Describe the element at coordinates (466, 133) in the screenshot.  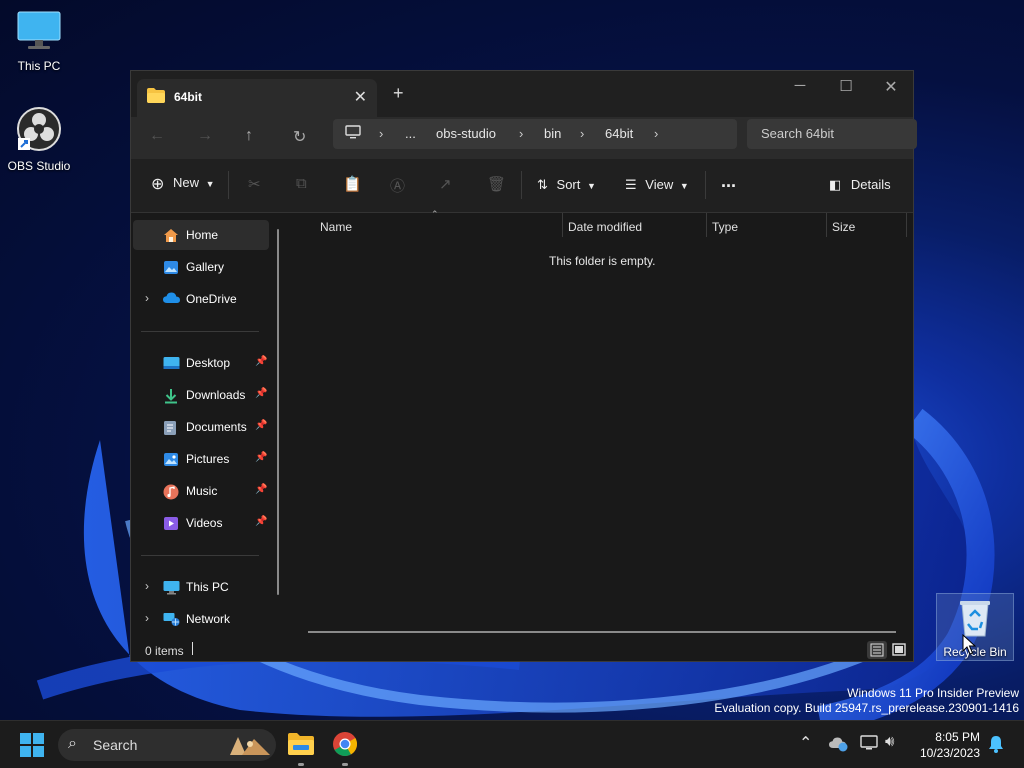
I see `breadcrumb-obs-studio: obs-studio` at that location.